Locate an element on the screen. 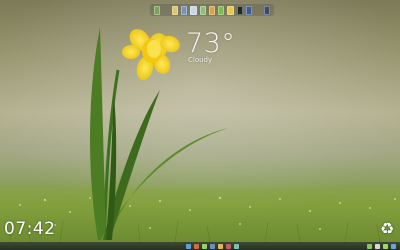 The width and height of the screenshot is (400, 250). app-dock is located at coordinates (212, 10).